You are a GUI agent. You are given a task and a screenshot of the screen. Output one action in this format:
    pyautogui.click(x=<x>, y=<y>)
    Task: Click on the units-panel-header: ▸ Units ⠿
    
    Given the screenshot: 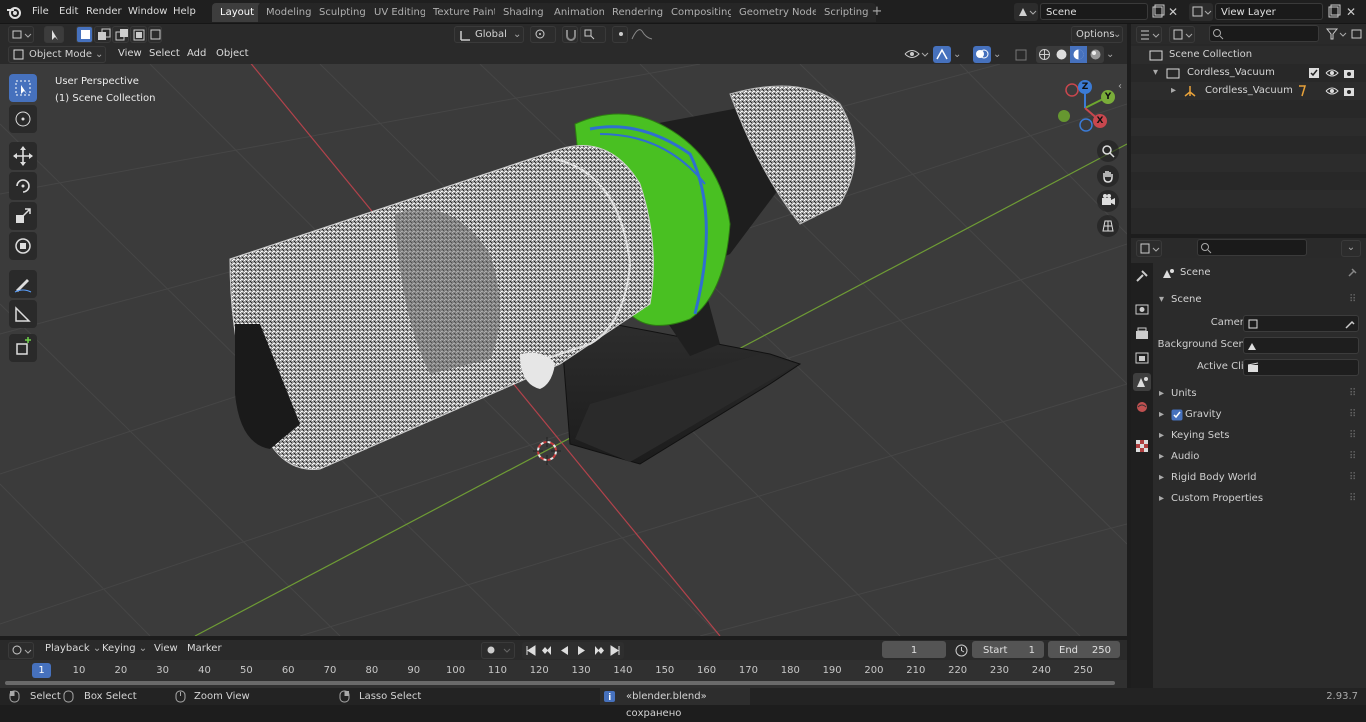 What is the action you would take?
    pyautogui.click(x=1255, y=394)
    